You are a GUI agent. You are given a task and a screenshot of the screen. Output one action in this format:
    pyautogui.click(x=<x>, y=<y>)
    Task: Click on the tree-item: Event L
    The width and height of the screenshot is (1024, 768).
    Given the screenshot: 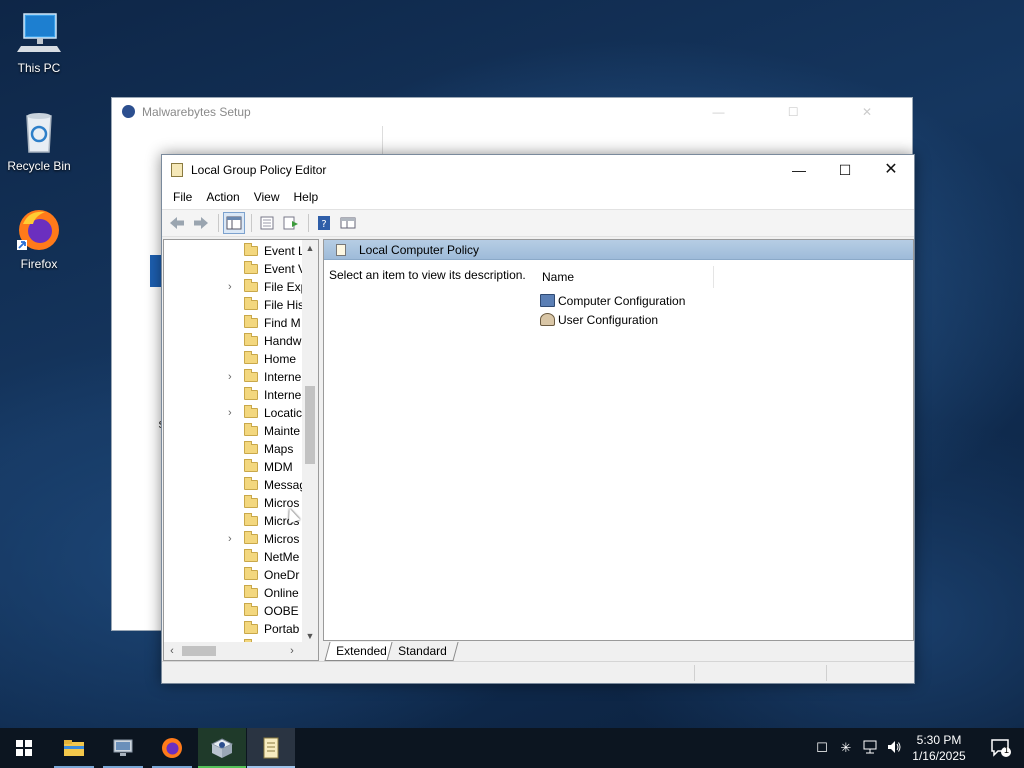 What is the action you would take?
    pyautogui.click(x=233, y=251)
    